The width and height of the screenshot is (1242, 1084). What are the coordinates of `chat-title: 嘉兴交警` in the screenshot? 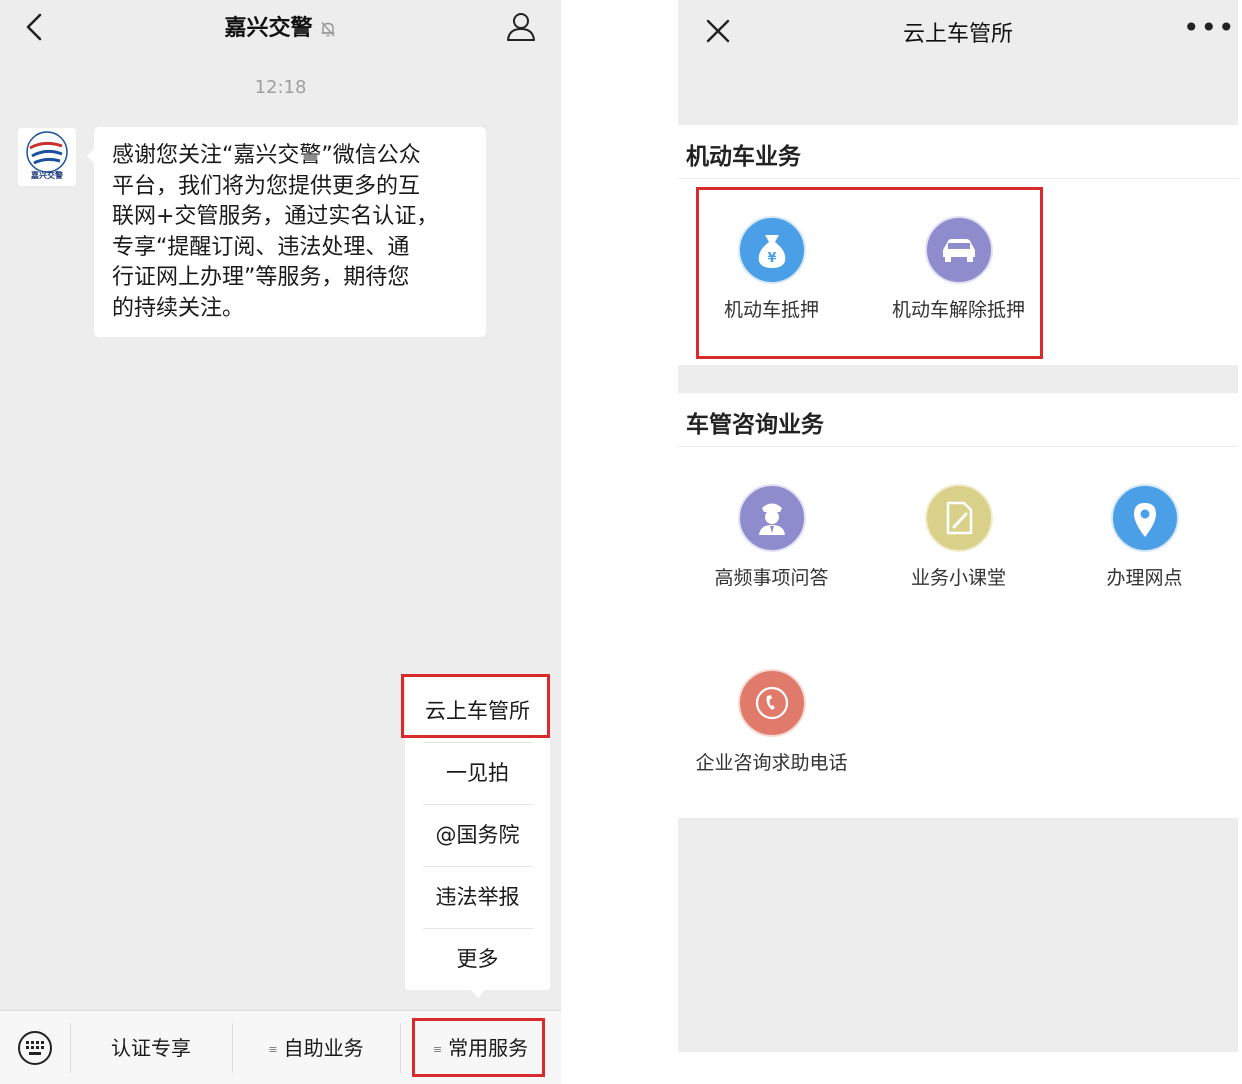 It's located at (280, 26).